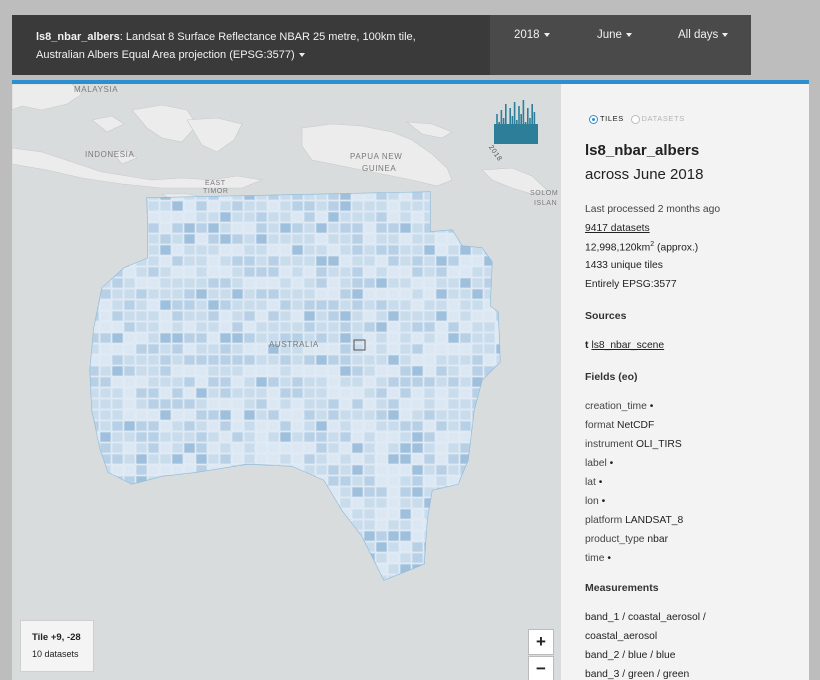 The height and width of the screenshot is (680, 820). What do you see at coordinates (532, 35) in the screenshot?
I see `year-dropdown: 2018` at bounding box center [532, 35].